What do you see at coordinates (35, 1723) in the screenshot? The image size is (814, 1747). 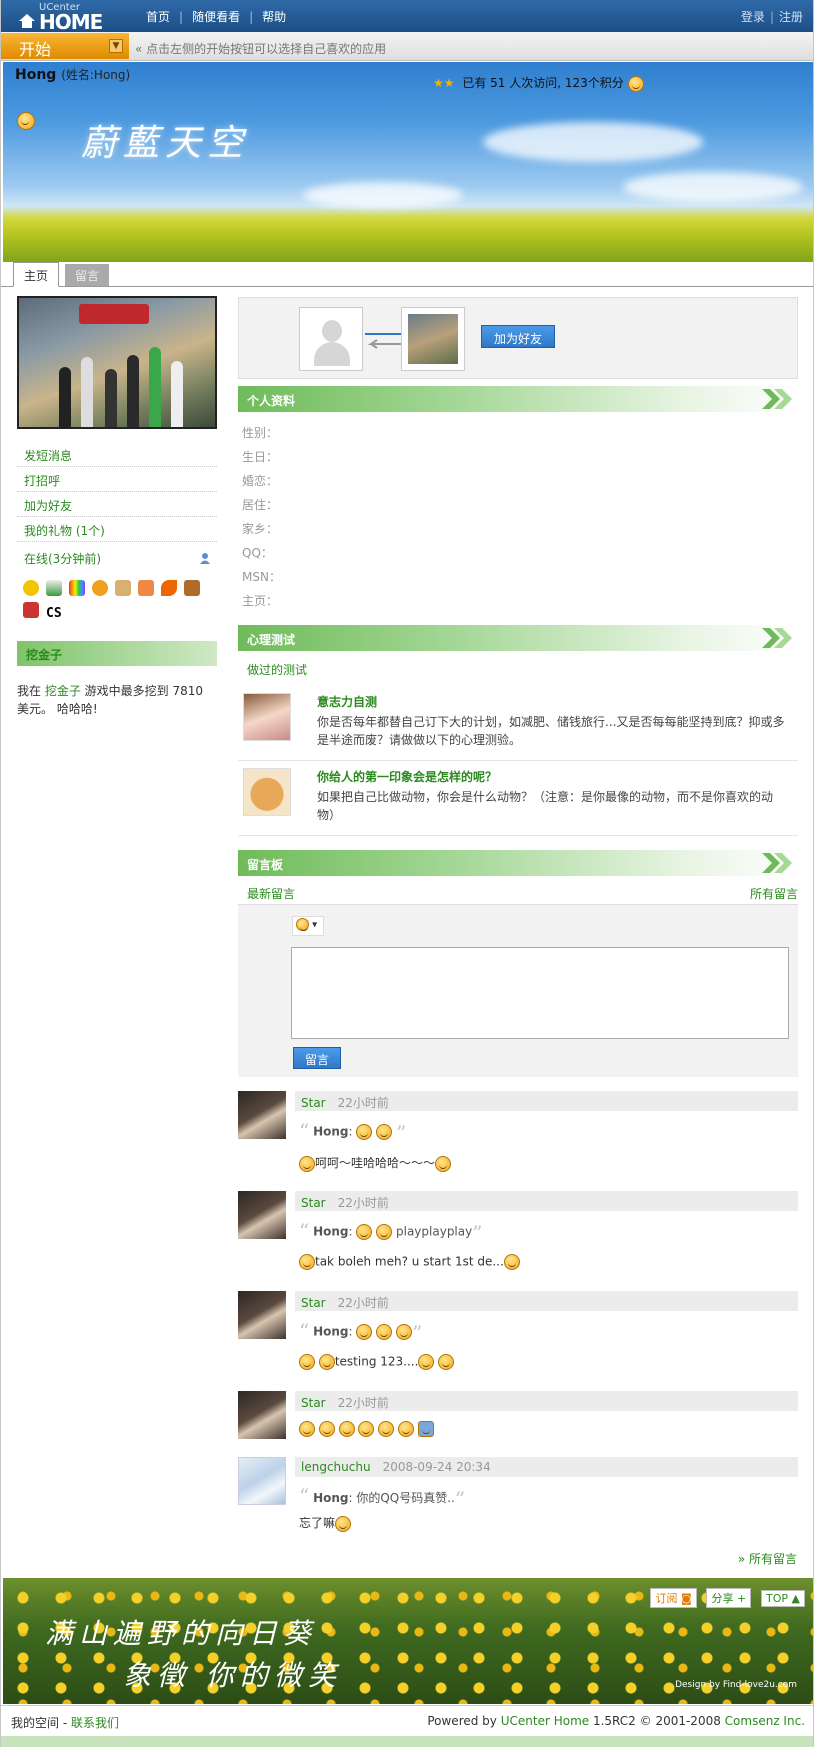 I see `my-space-label: 我的空间` at bounding box center [35, 1723].